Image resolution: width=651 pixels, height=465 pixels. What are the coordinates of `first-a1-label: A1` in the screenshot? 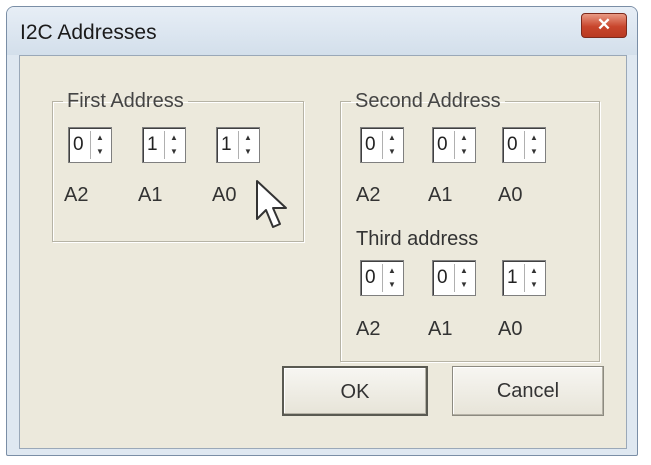 It's located at (150, 195).